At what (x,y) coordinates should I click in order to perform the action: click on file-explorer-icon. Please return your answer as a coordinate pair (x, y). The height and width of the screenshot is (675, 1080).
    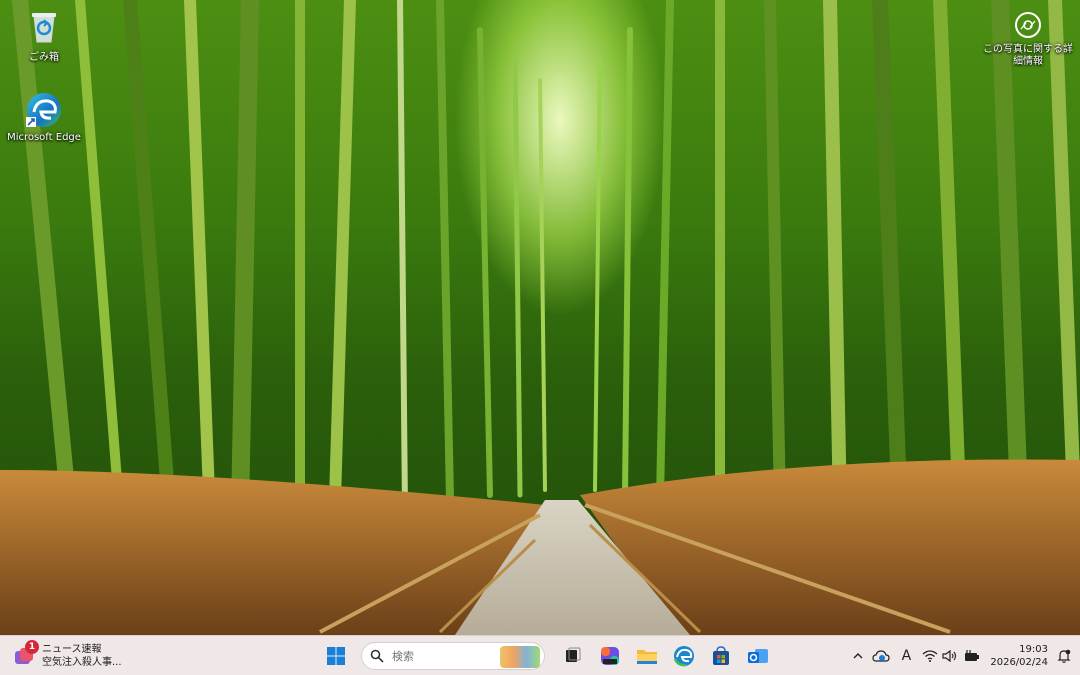
    Looking at the image, I should click on (647, 657).